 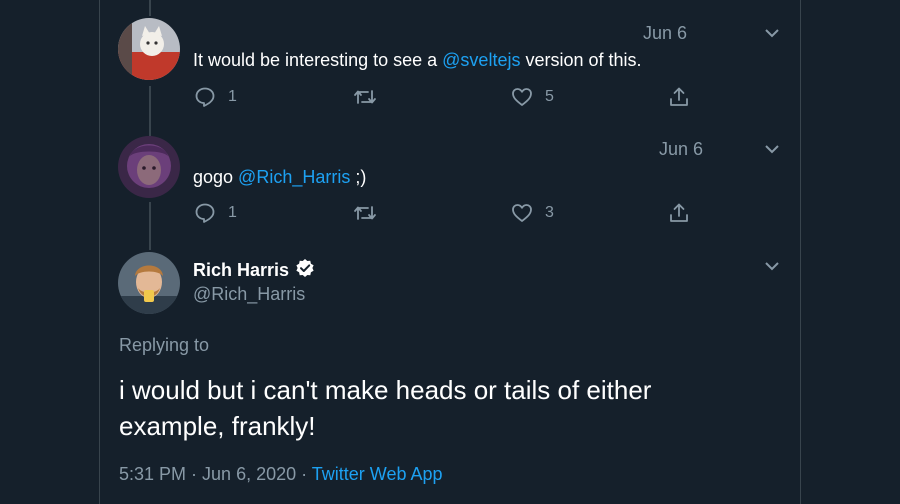 What do you see at coordinates (549, 96) in the screenshot?
I see `like-count: 5` at bounding box center [549, 96].